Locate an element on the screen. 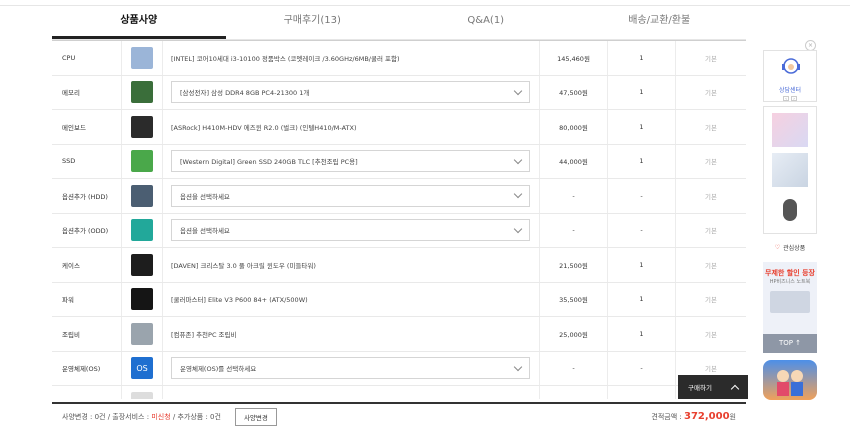  cpu-box-icon is located at coordinates (142, 57).